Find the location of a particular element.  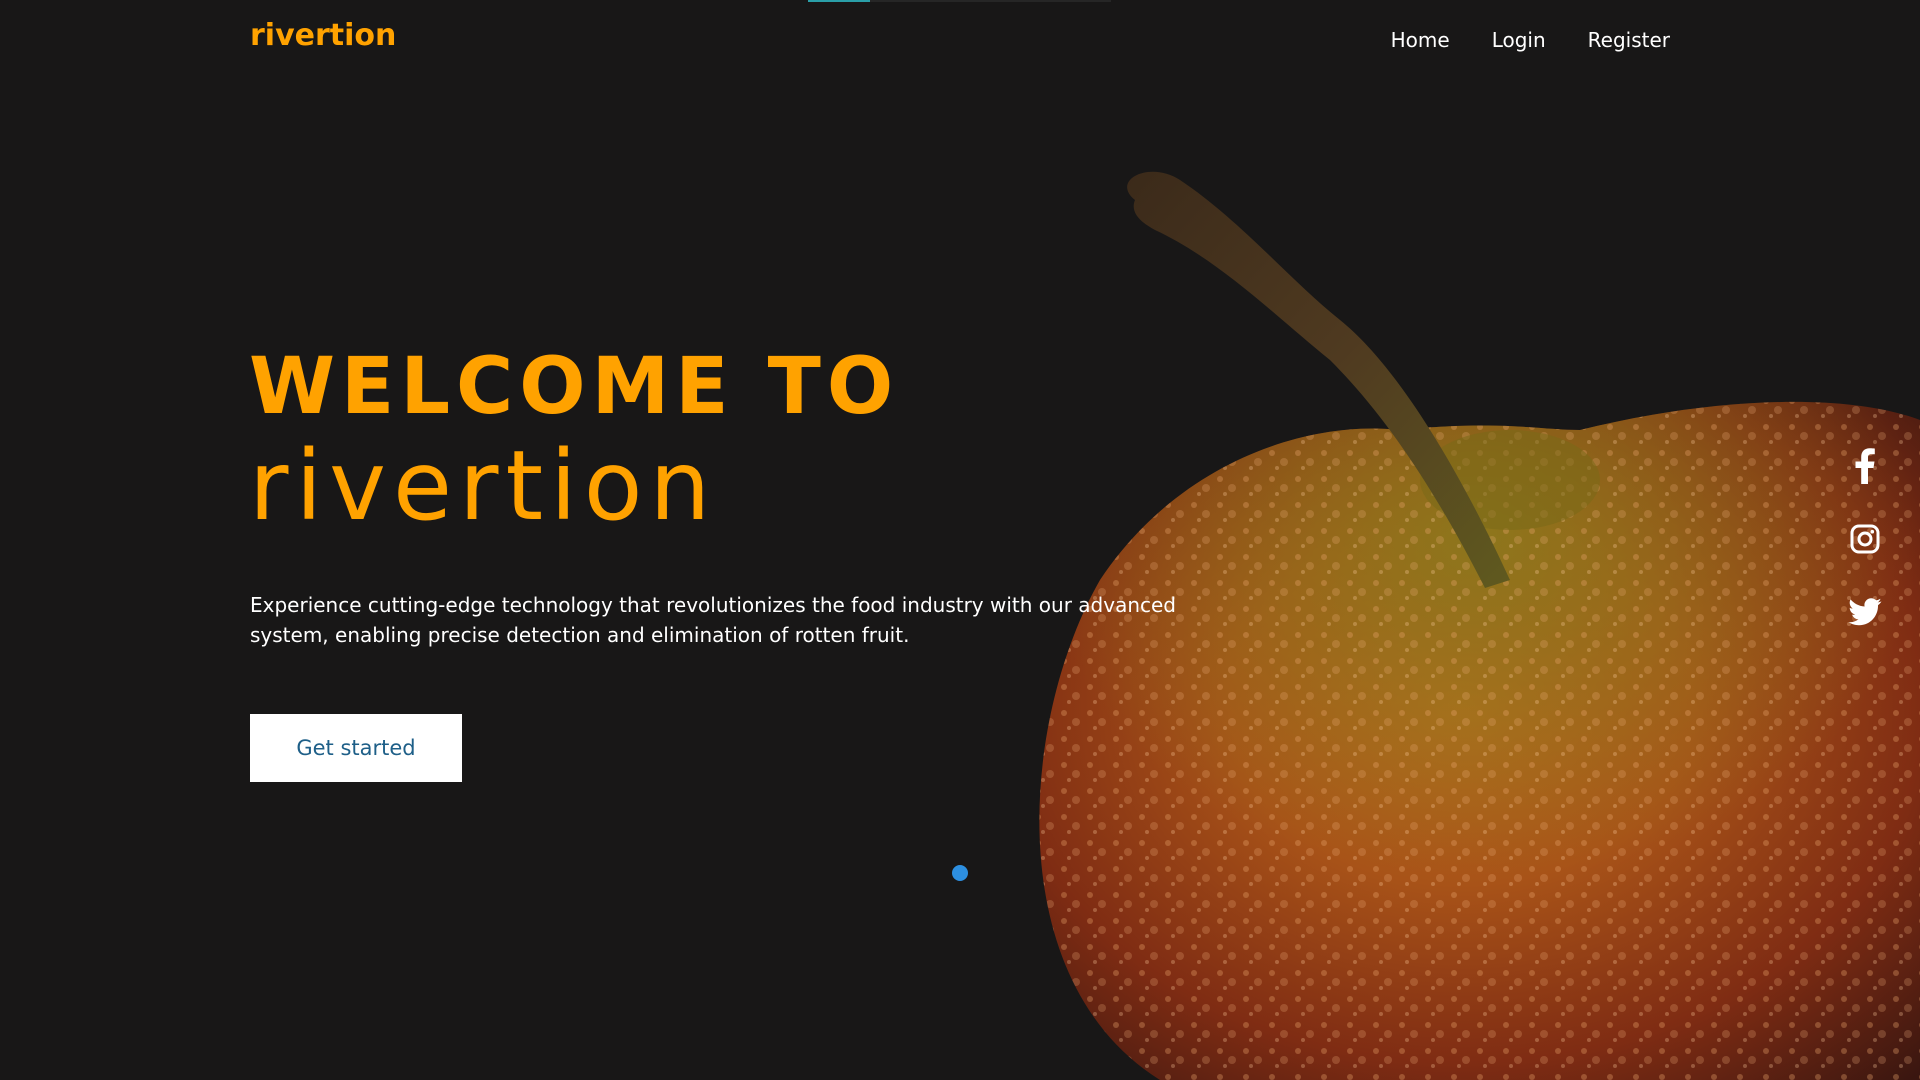

nav-home-link: Home is located at coordinates (1420, 40).